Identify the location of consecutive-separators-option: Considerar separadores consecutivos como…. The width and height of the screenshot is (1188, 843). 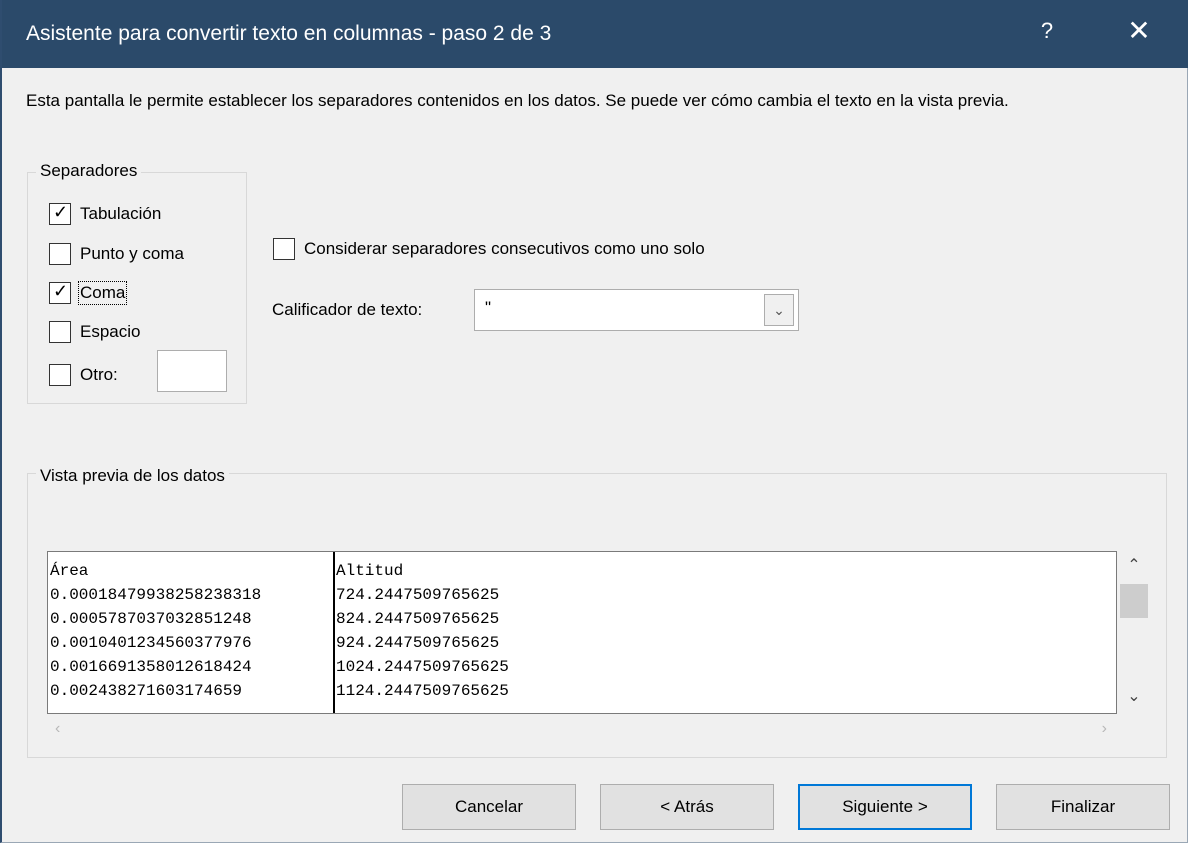
(489, 249).